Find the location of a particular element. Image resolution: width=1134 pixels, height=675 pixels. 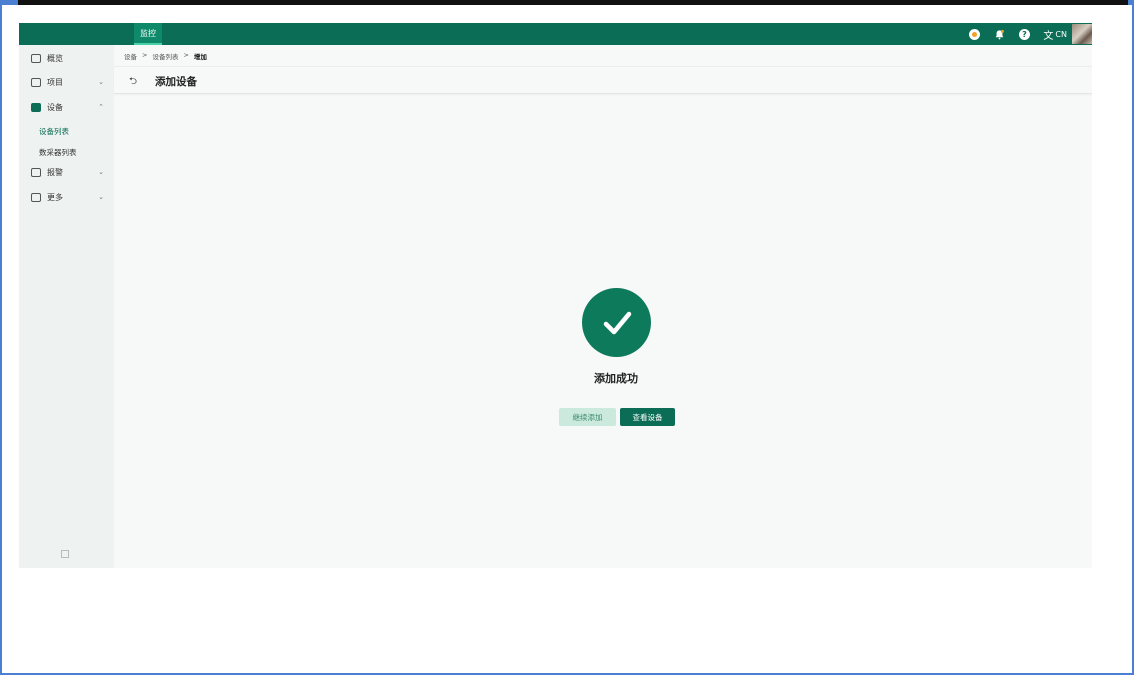

continue-add-button: 继续添加 is located at coordinates (587, 417).